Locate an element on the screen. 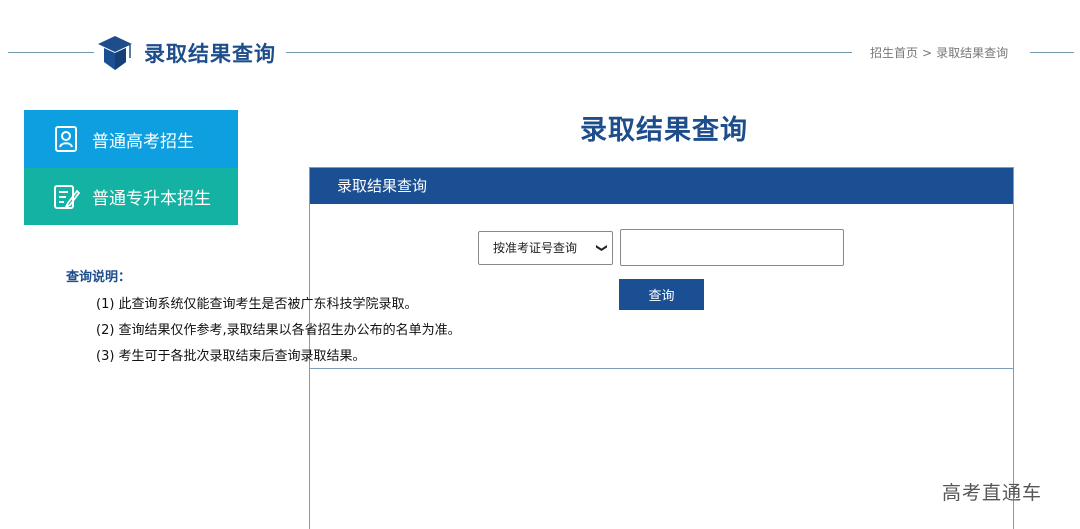 This screenshot has height=529, width=1080. sidebar-item-label: 普通专升本招生 is located at coordinates (151, 199).